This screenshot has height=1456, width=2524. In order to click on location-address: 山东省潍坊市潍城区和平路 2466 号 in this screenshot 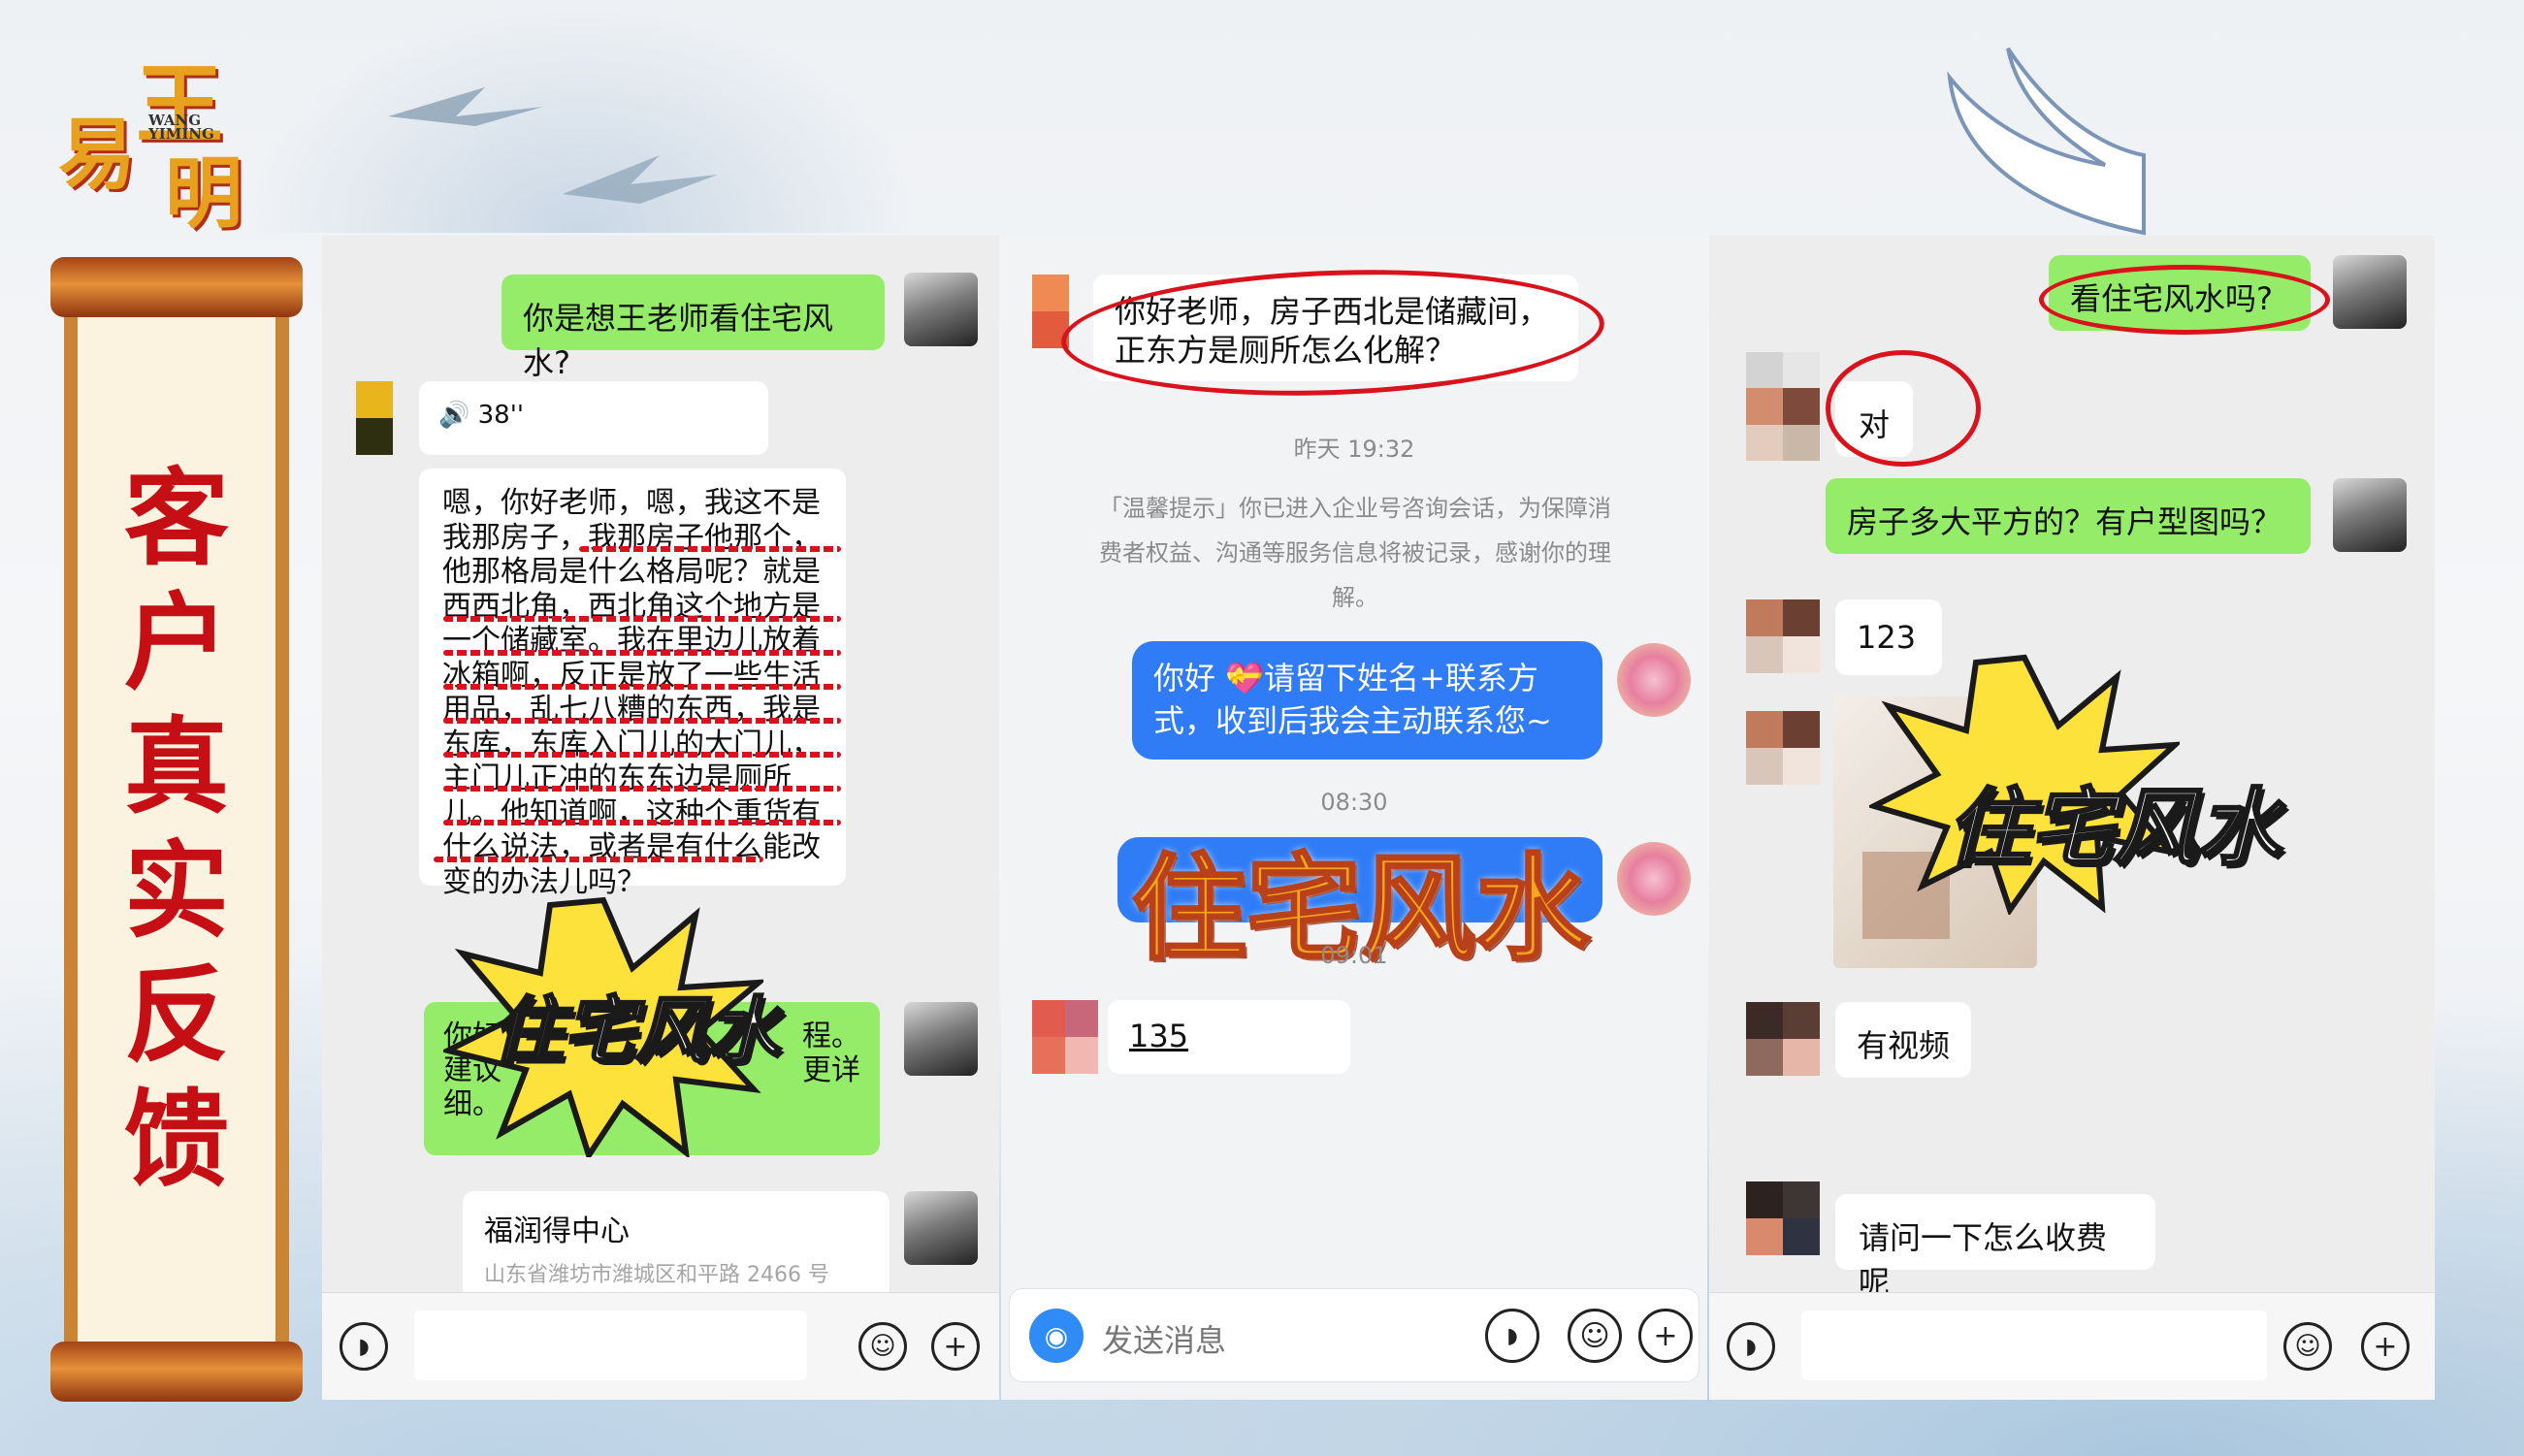, I will do `click(656, 1275)`.